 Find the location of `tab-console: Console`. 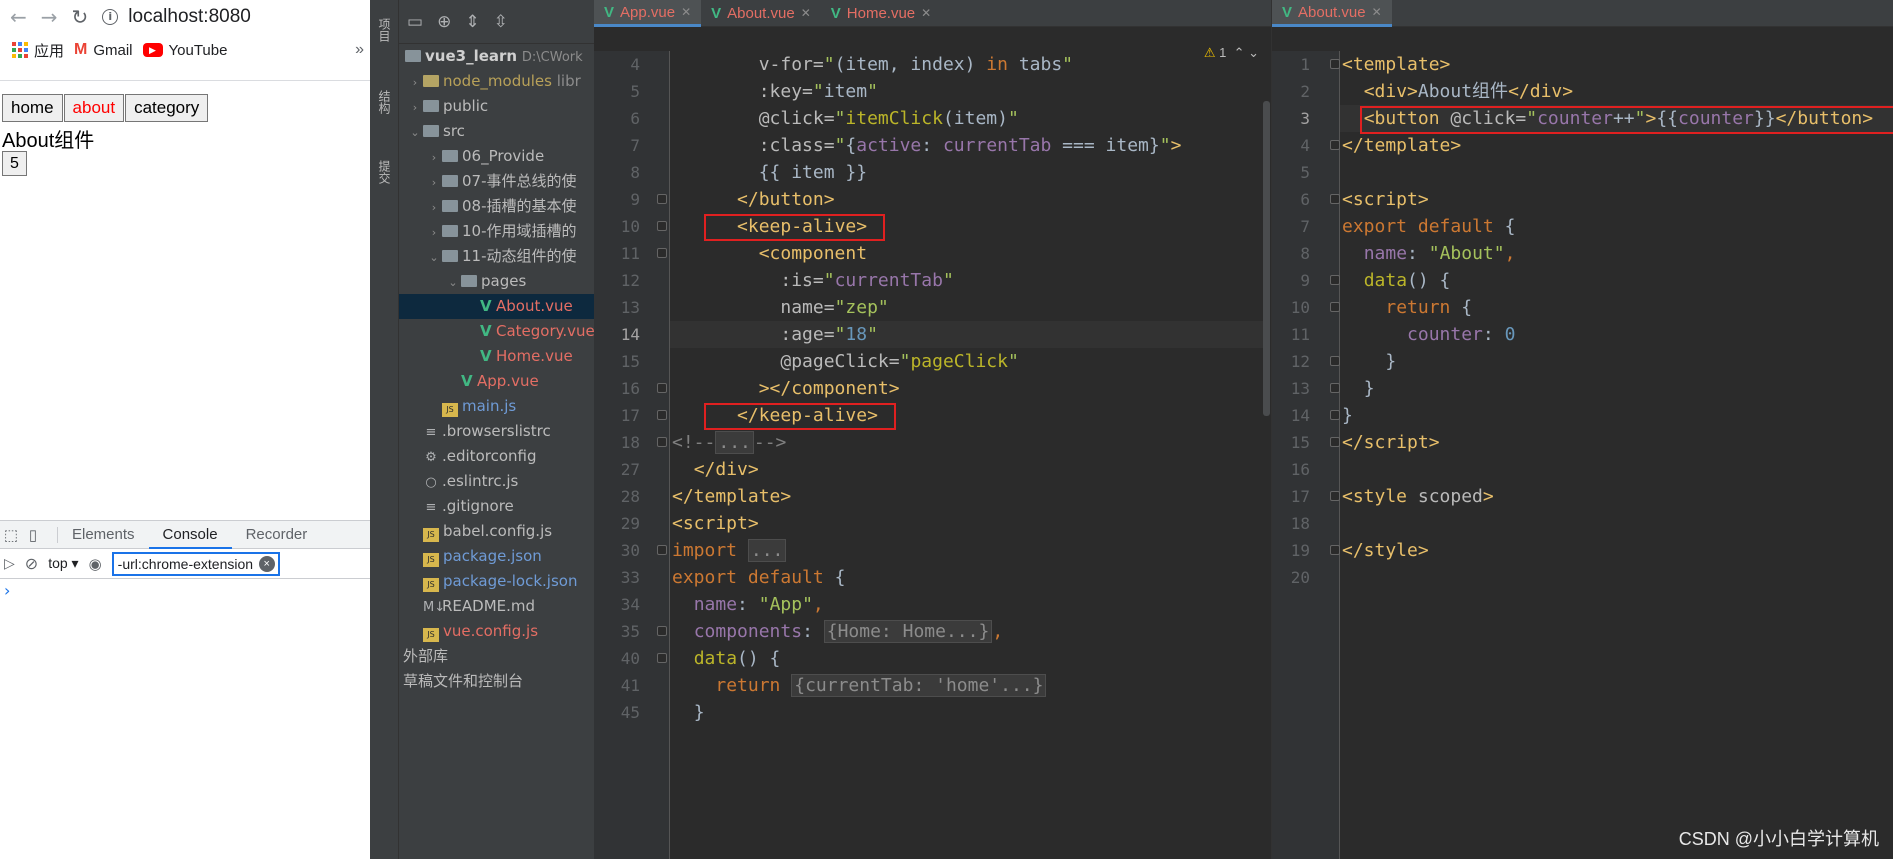

tab-console: Console is located at coordinates (190, 535).